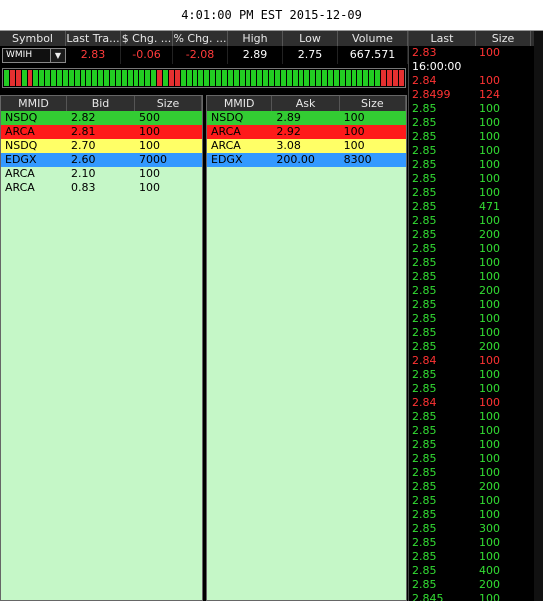 The image size is (543, 601). What do you see at coordinates (503, 38) in the screenshot?
I see `ts-col-size: Size` at bounding box center [503, 38].